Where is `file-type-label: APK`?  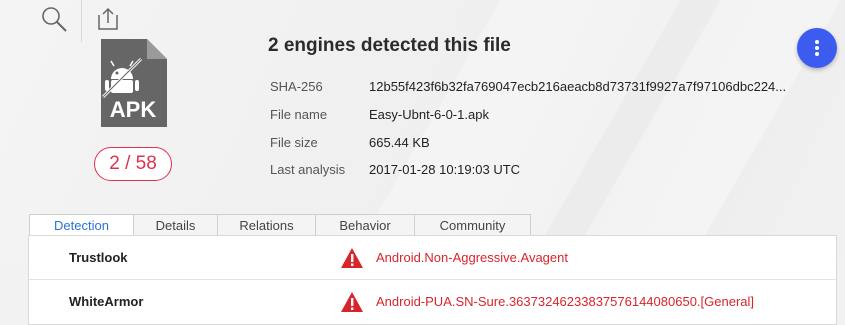
file-type-label: APK is located at coordinates (133, 109).